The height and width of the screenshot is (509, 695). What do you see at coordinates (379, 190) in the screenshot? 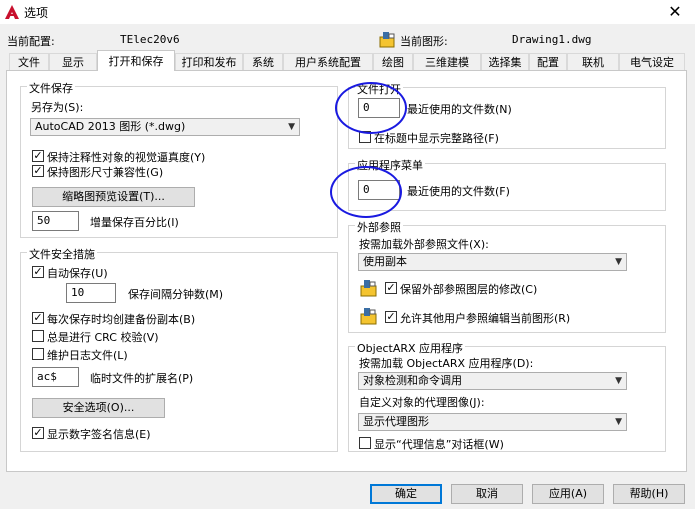
I see `app-menu-recent-input: 0` at bounding box center [379, 190].